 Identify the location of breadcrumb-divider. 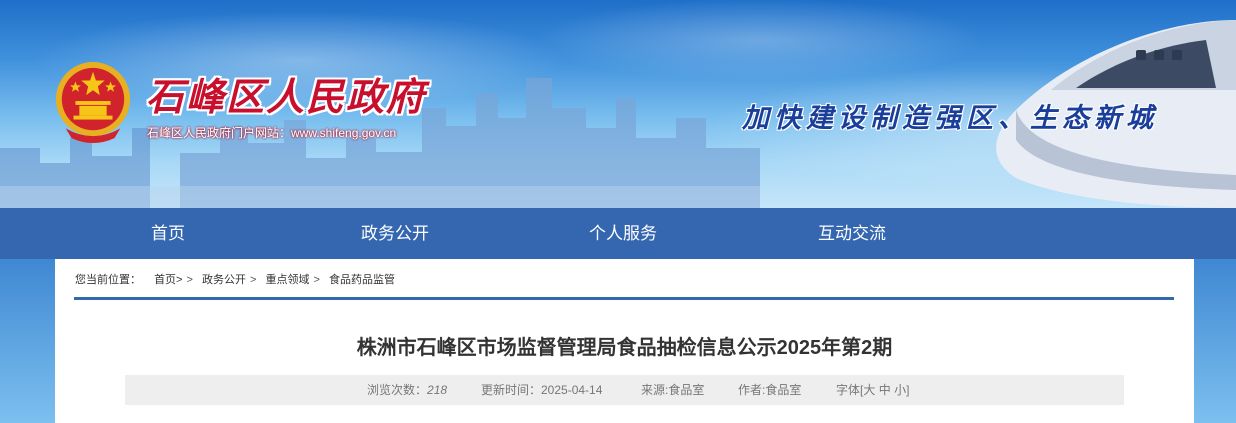
(624, 298).